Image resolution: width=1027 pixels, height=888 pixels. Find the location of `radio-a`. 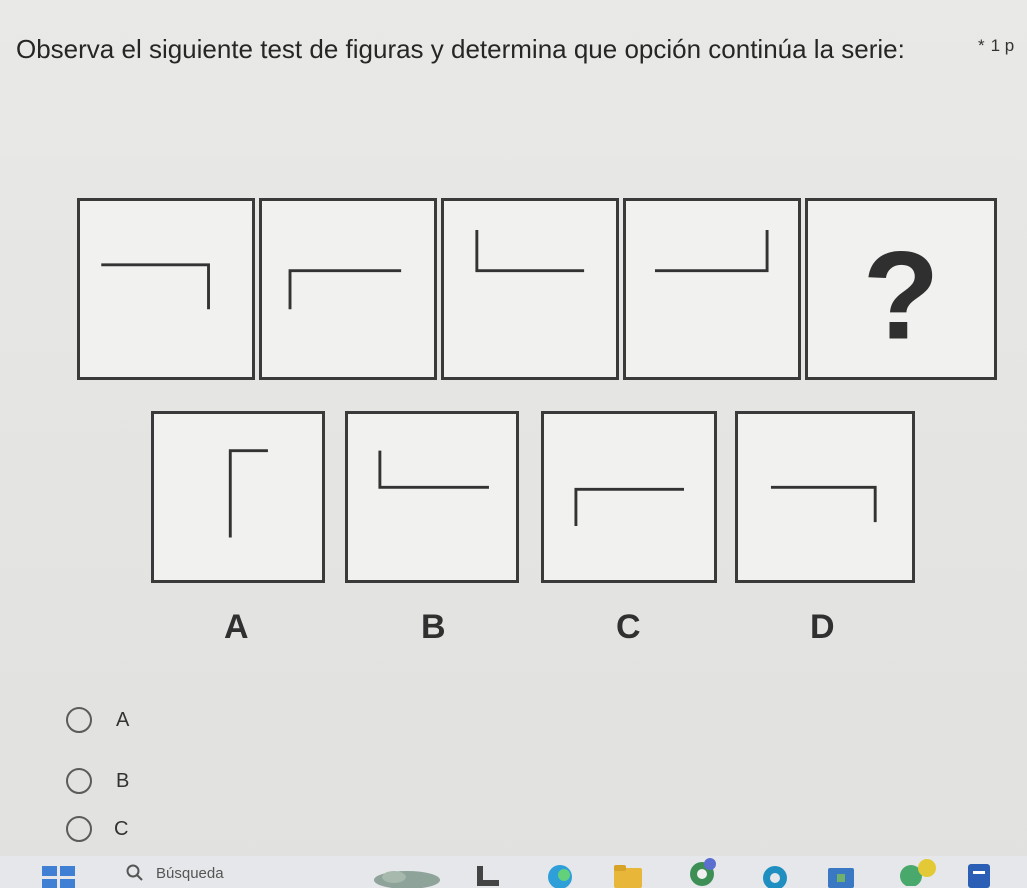

radio-a is located at coordinates (79, 720).